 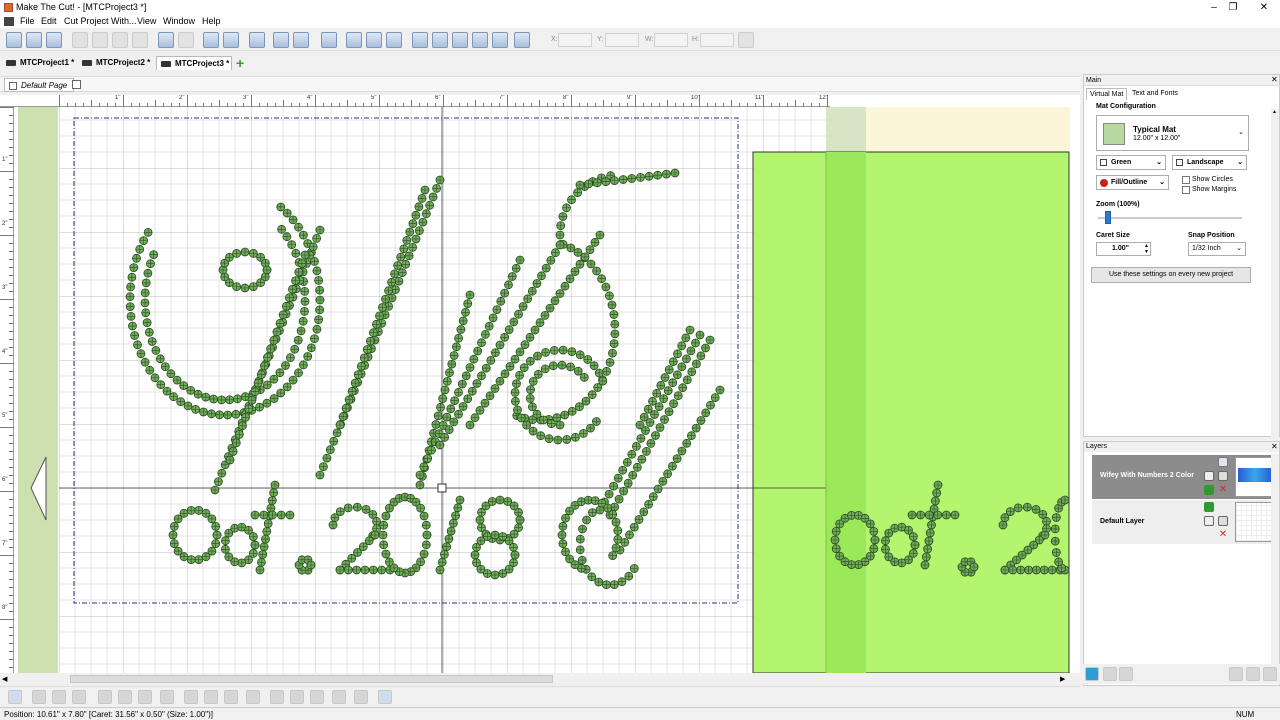 I want to click on flip-vertical-icon, so click(x=440, y=40).